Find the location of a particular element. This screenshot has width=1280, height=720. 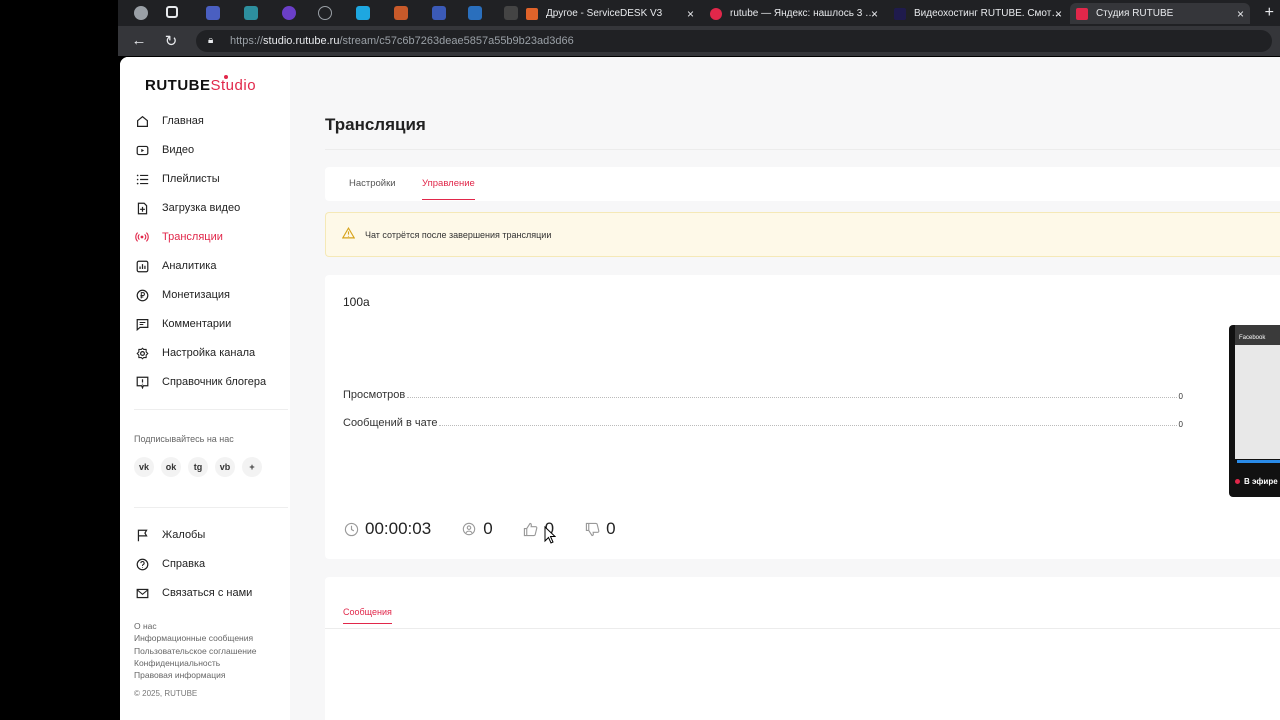

sidebar-item-blogger-guide: Справочник блогера is located at coordinates (209, 382).